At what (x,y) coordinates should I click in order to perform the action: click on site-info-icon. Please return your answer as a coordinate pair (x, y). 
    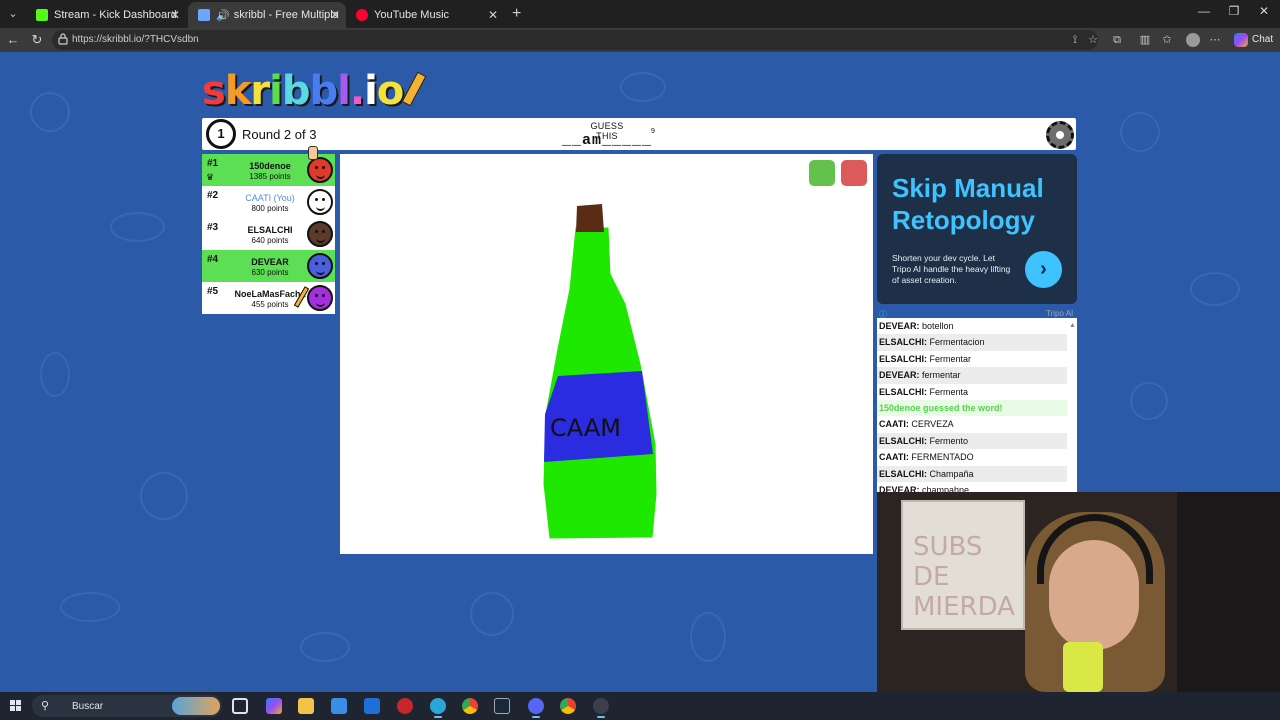
    Looking at the image, I should click on (63, 39).